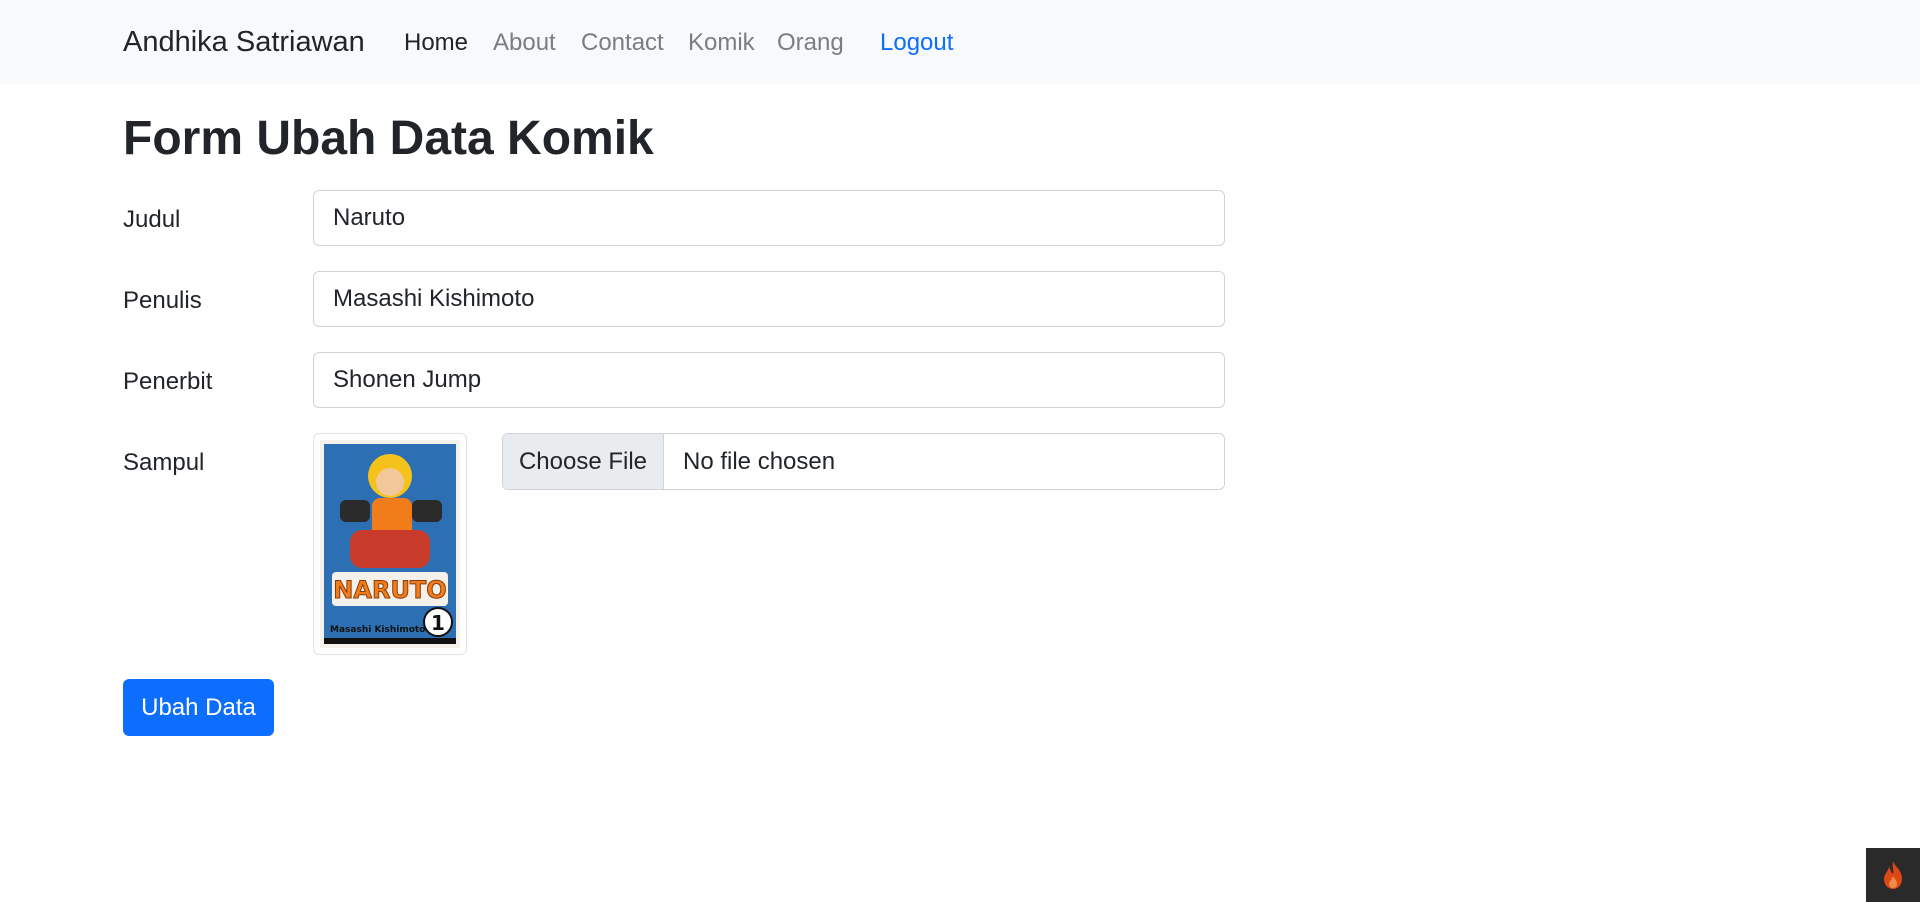 Image resolution: width=1920 pixels, height=902 pixels. I want to click on penerbit-input, so click(769, 380).